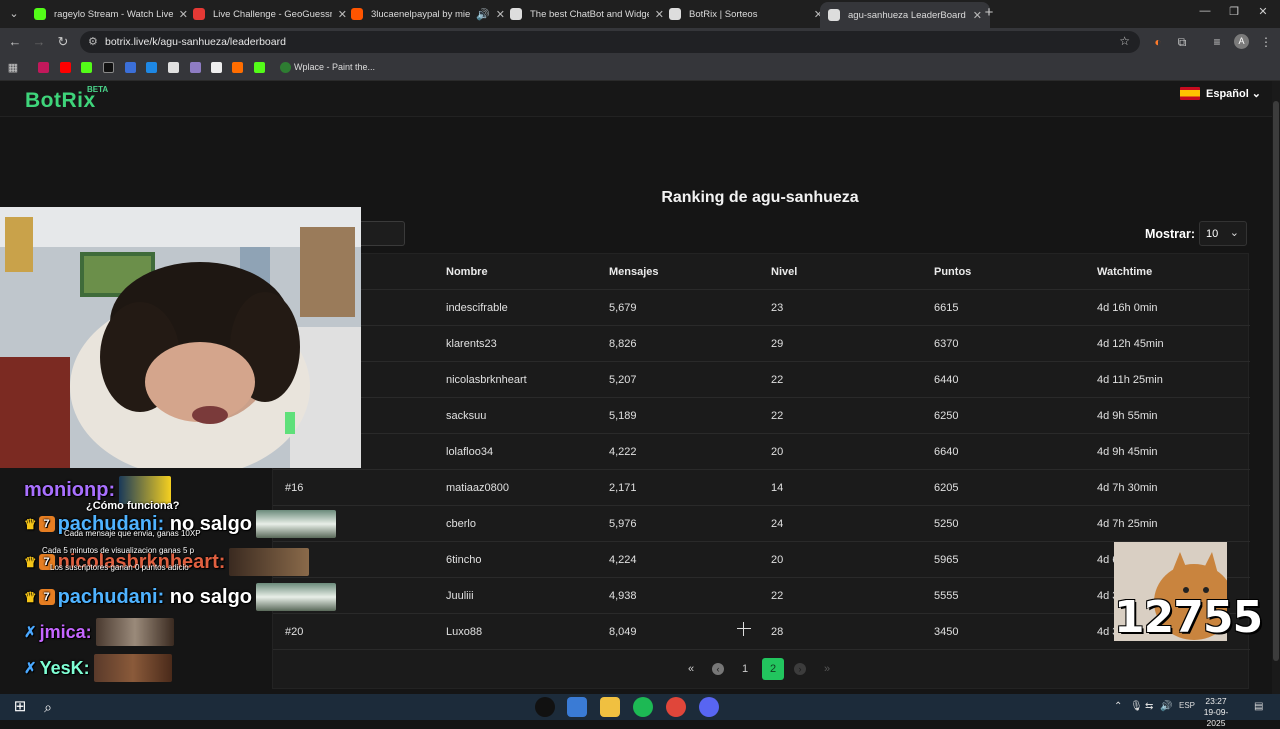 This screenshot has width=1280, height=729. Describe the element at coordinates (48, 707) in the screenshot. I see `search-icon: ⌕` at that location.